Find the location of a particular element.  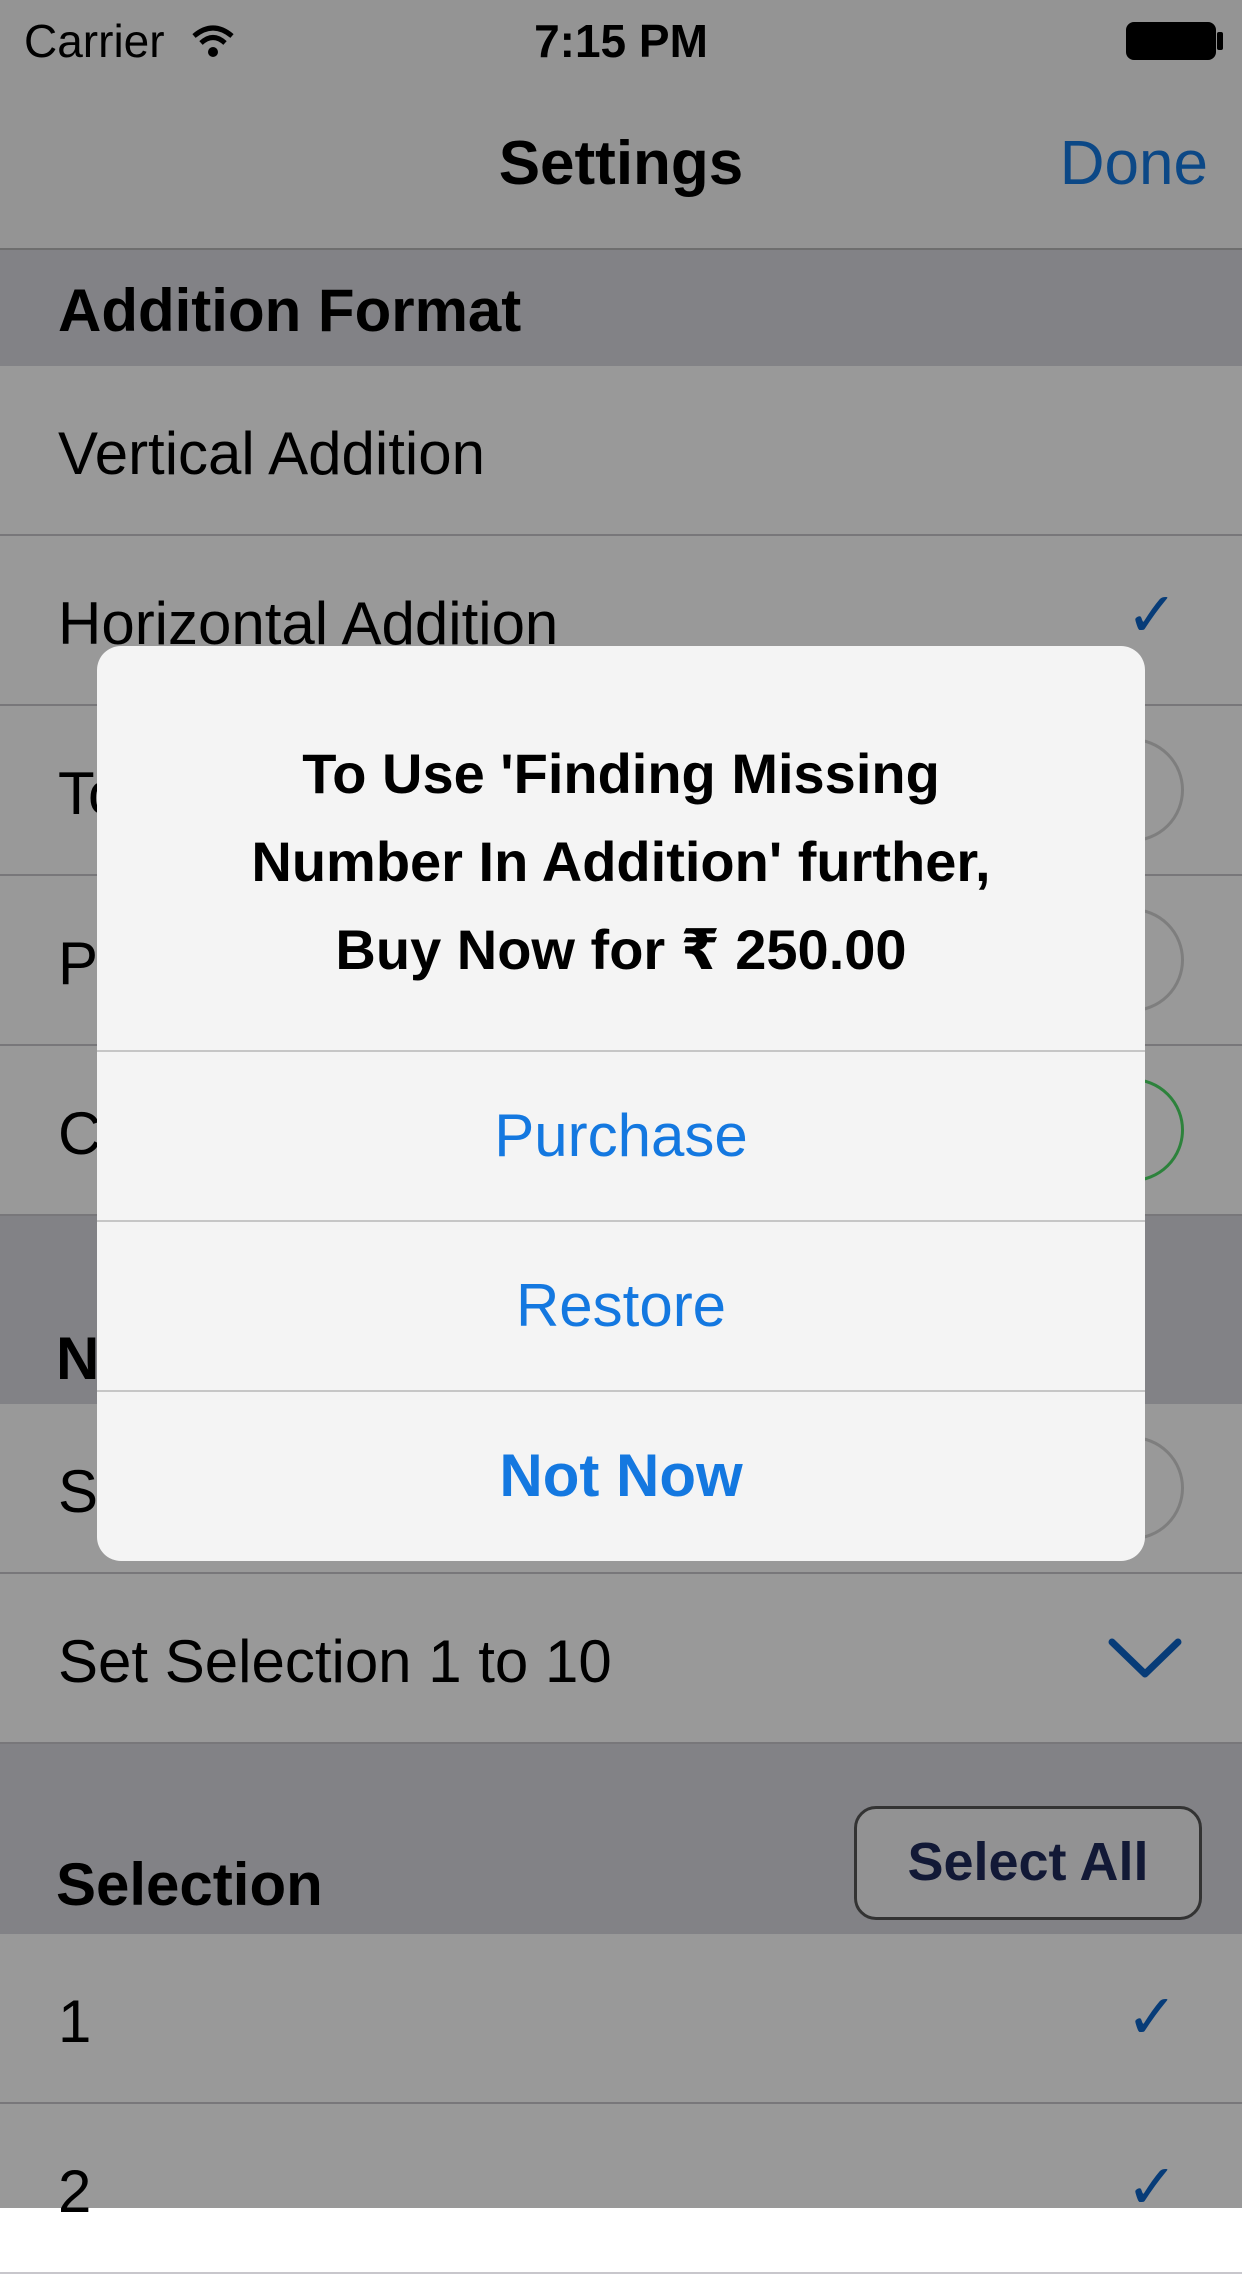

alert-message-line: Number In Addition' further, is located at coordinates (621, 861).